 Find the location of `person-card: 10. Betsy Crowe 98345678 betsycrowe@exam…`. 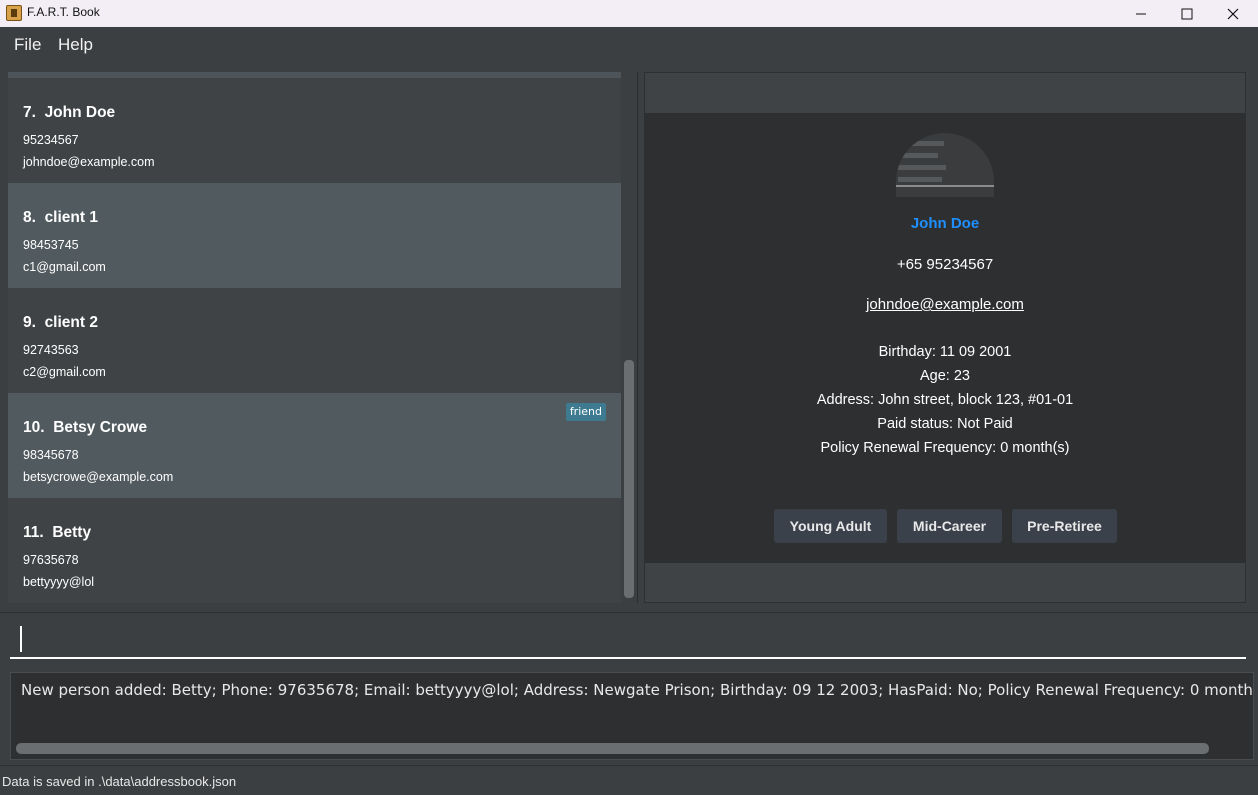

person-card: 10. Betsy Crowe 98345678 betsycrowe@exam… is located at coordinates (314, 445).